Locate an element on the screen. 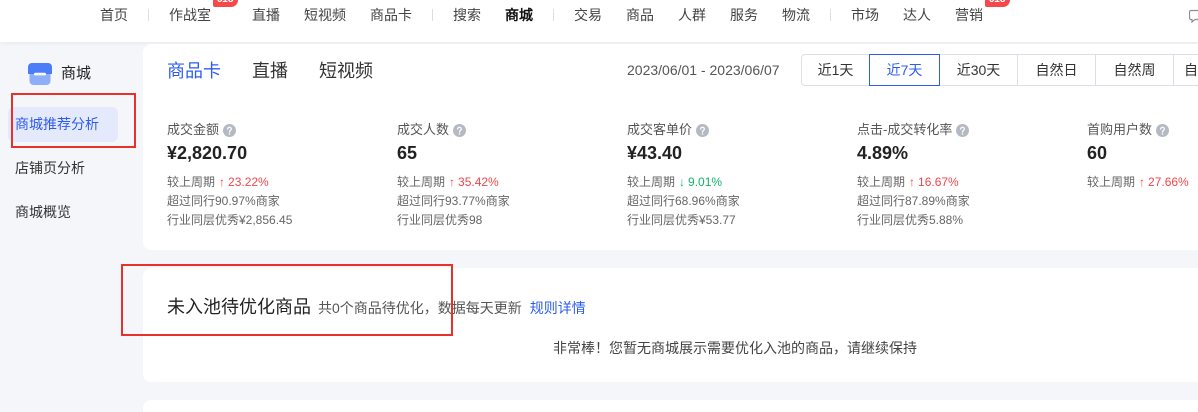 Image resolution: width=1198 pixels, height=412 pixels. peer-comparison: 超过同行68.96%商家 is located at coordinates (683, 201).